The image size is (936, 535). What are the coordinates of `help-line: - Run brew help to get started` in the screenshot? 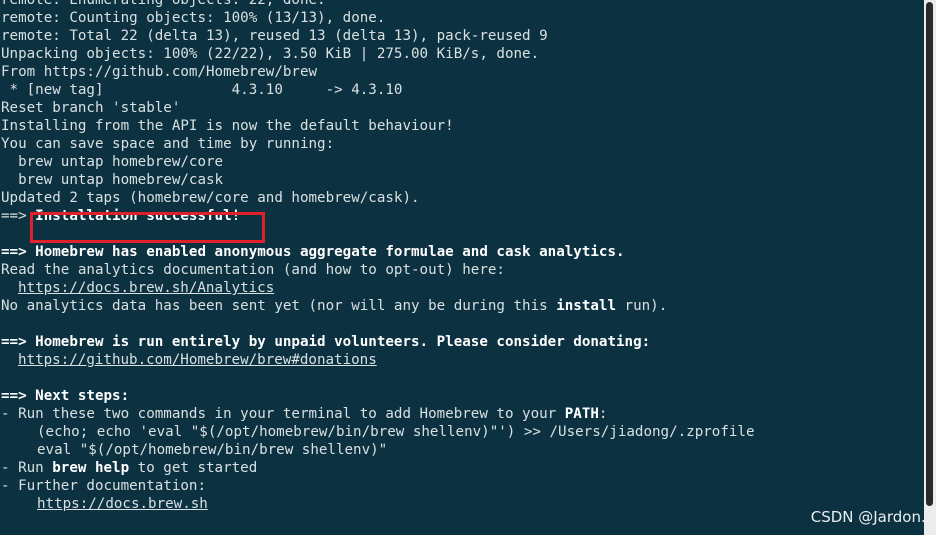 It's located at (462, 468).